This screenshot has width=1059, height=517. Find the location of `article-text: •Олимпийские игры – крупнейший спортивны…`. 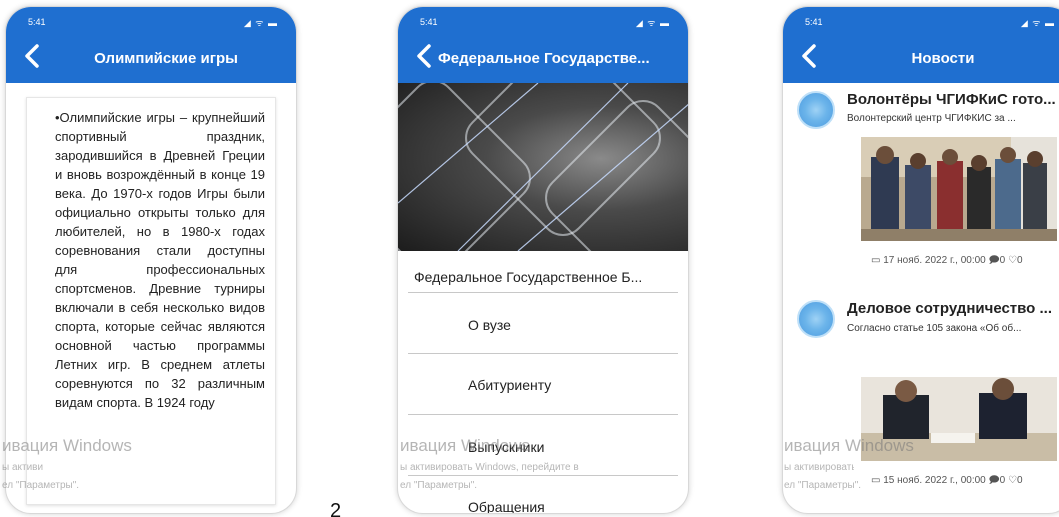

article-text: •Олимпийские игры – крупнейший спортивны… is located at coordinates (160, 260).